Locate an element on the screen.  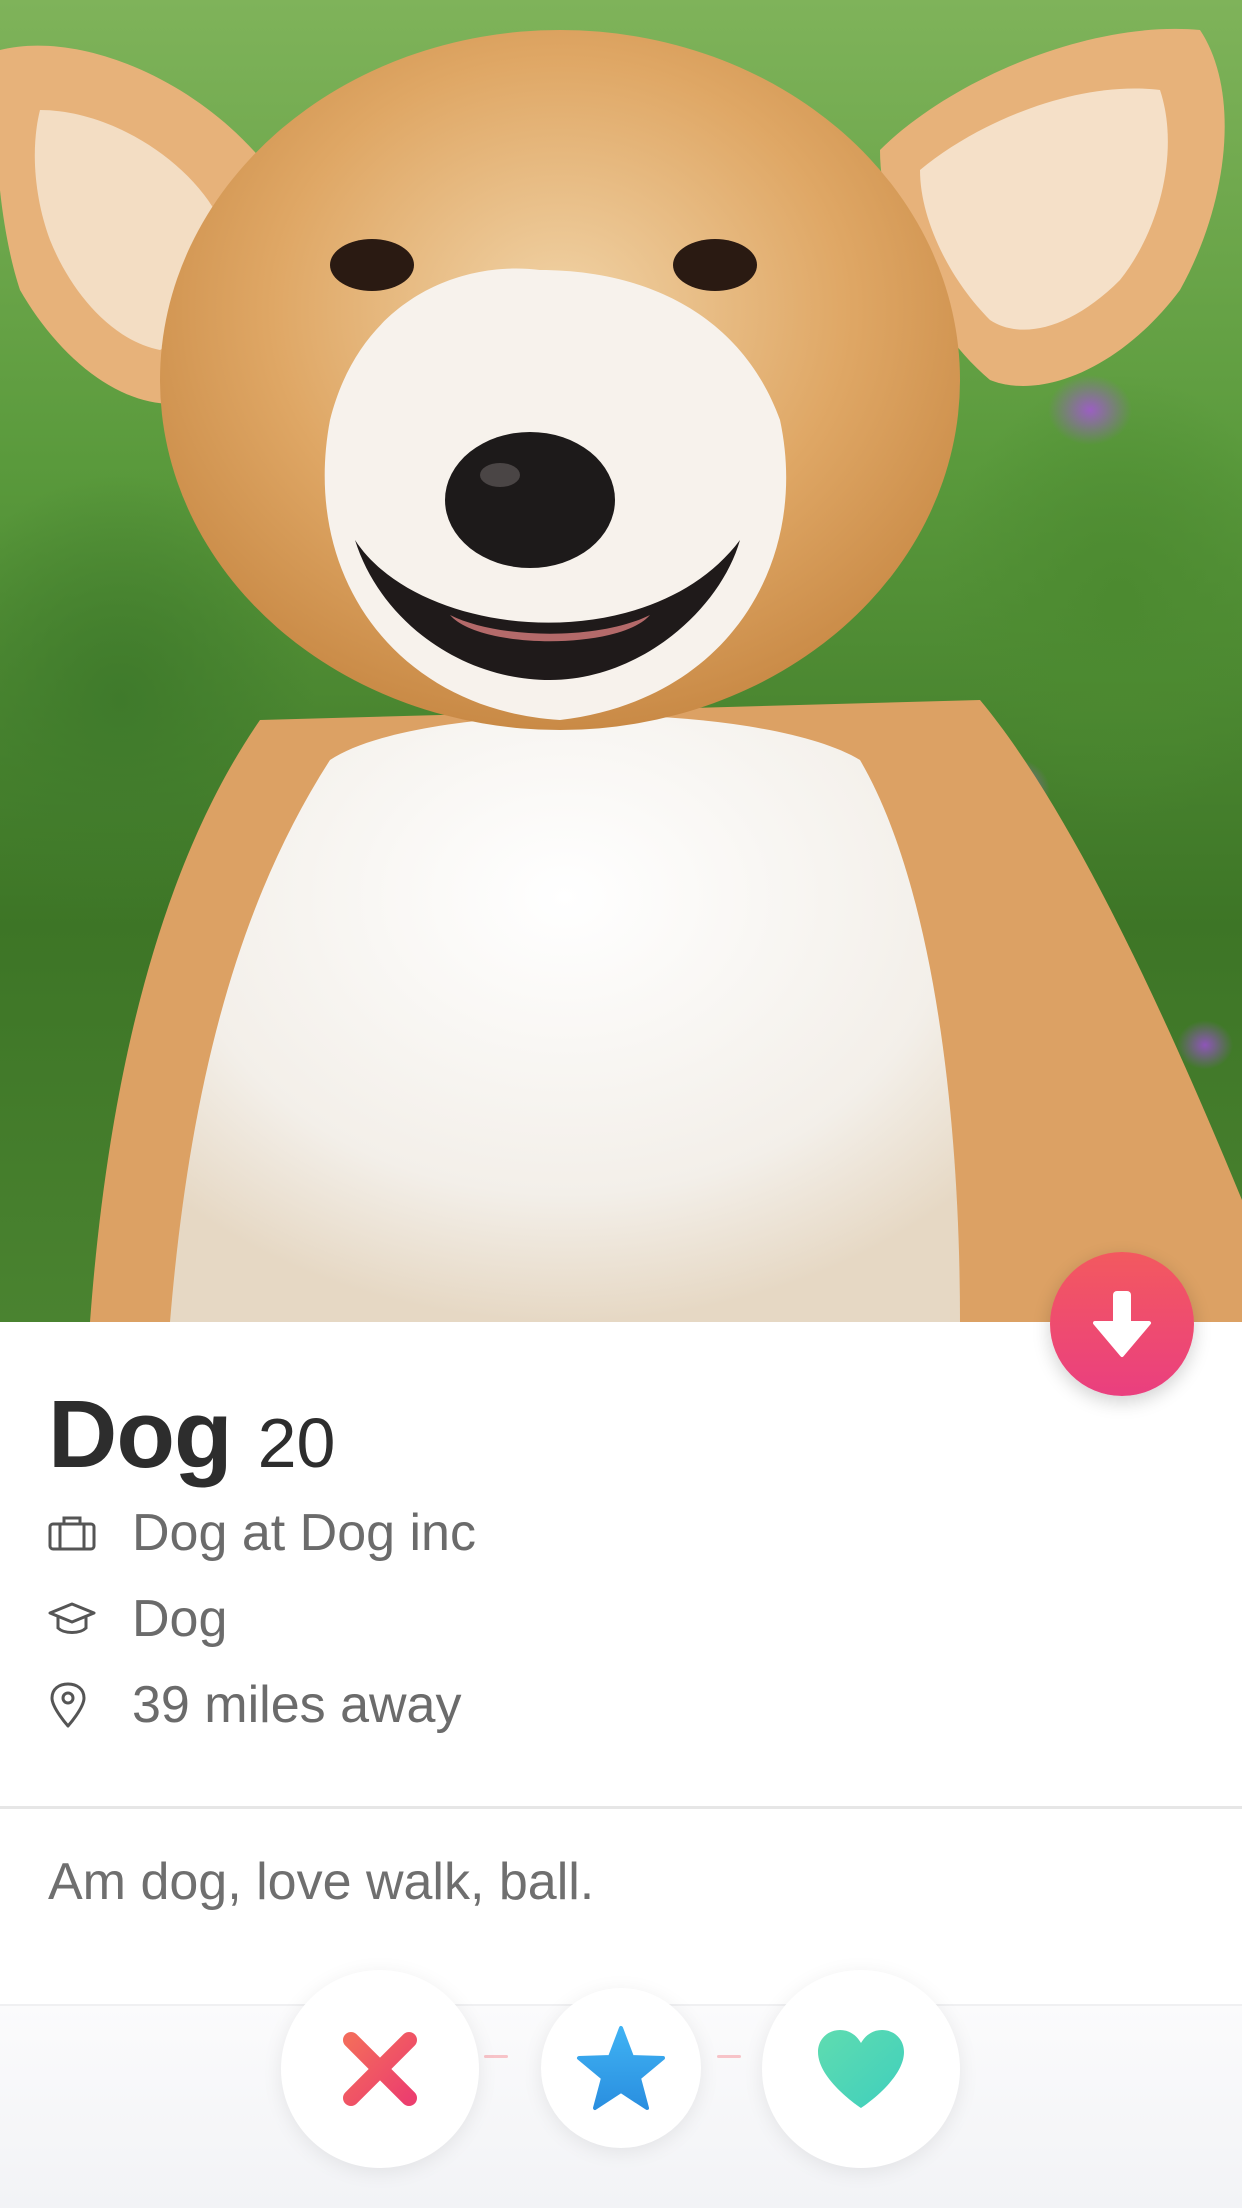
school-text: Dog is located at coordinates (180, 1619).